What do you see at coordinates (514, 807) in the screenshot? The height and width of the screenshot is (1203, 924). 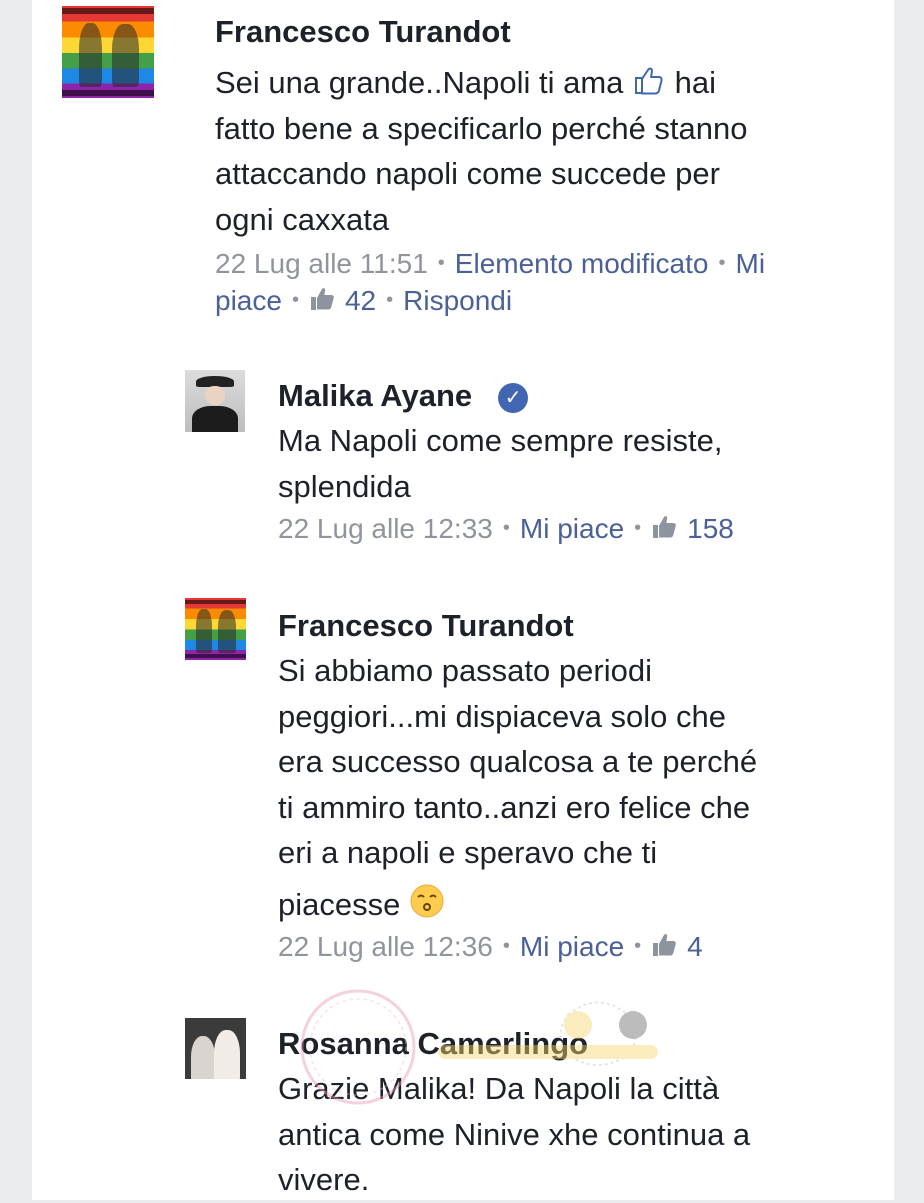 I see `comment-line: ti ammiro tanto..anzi ero felice che` at bounding box center [514, 807].